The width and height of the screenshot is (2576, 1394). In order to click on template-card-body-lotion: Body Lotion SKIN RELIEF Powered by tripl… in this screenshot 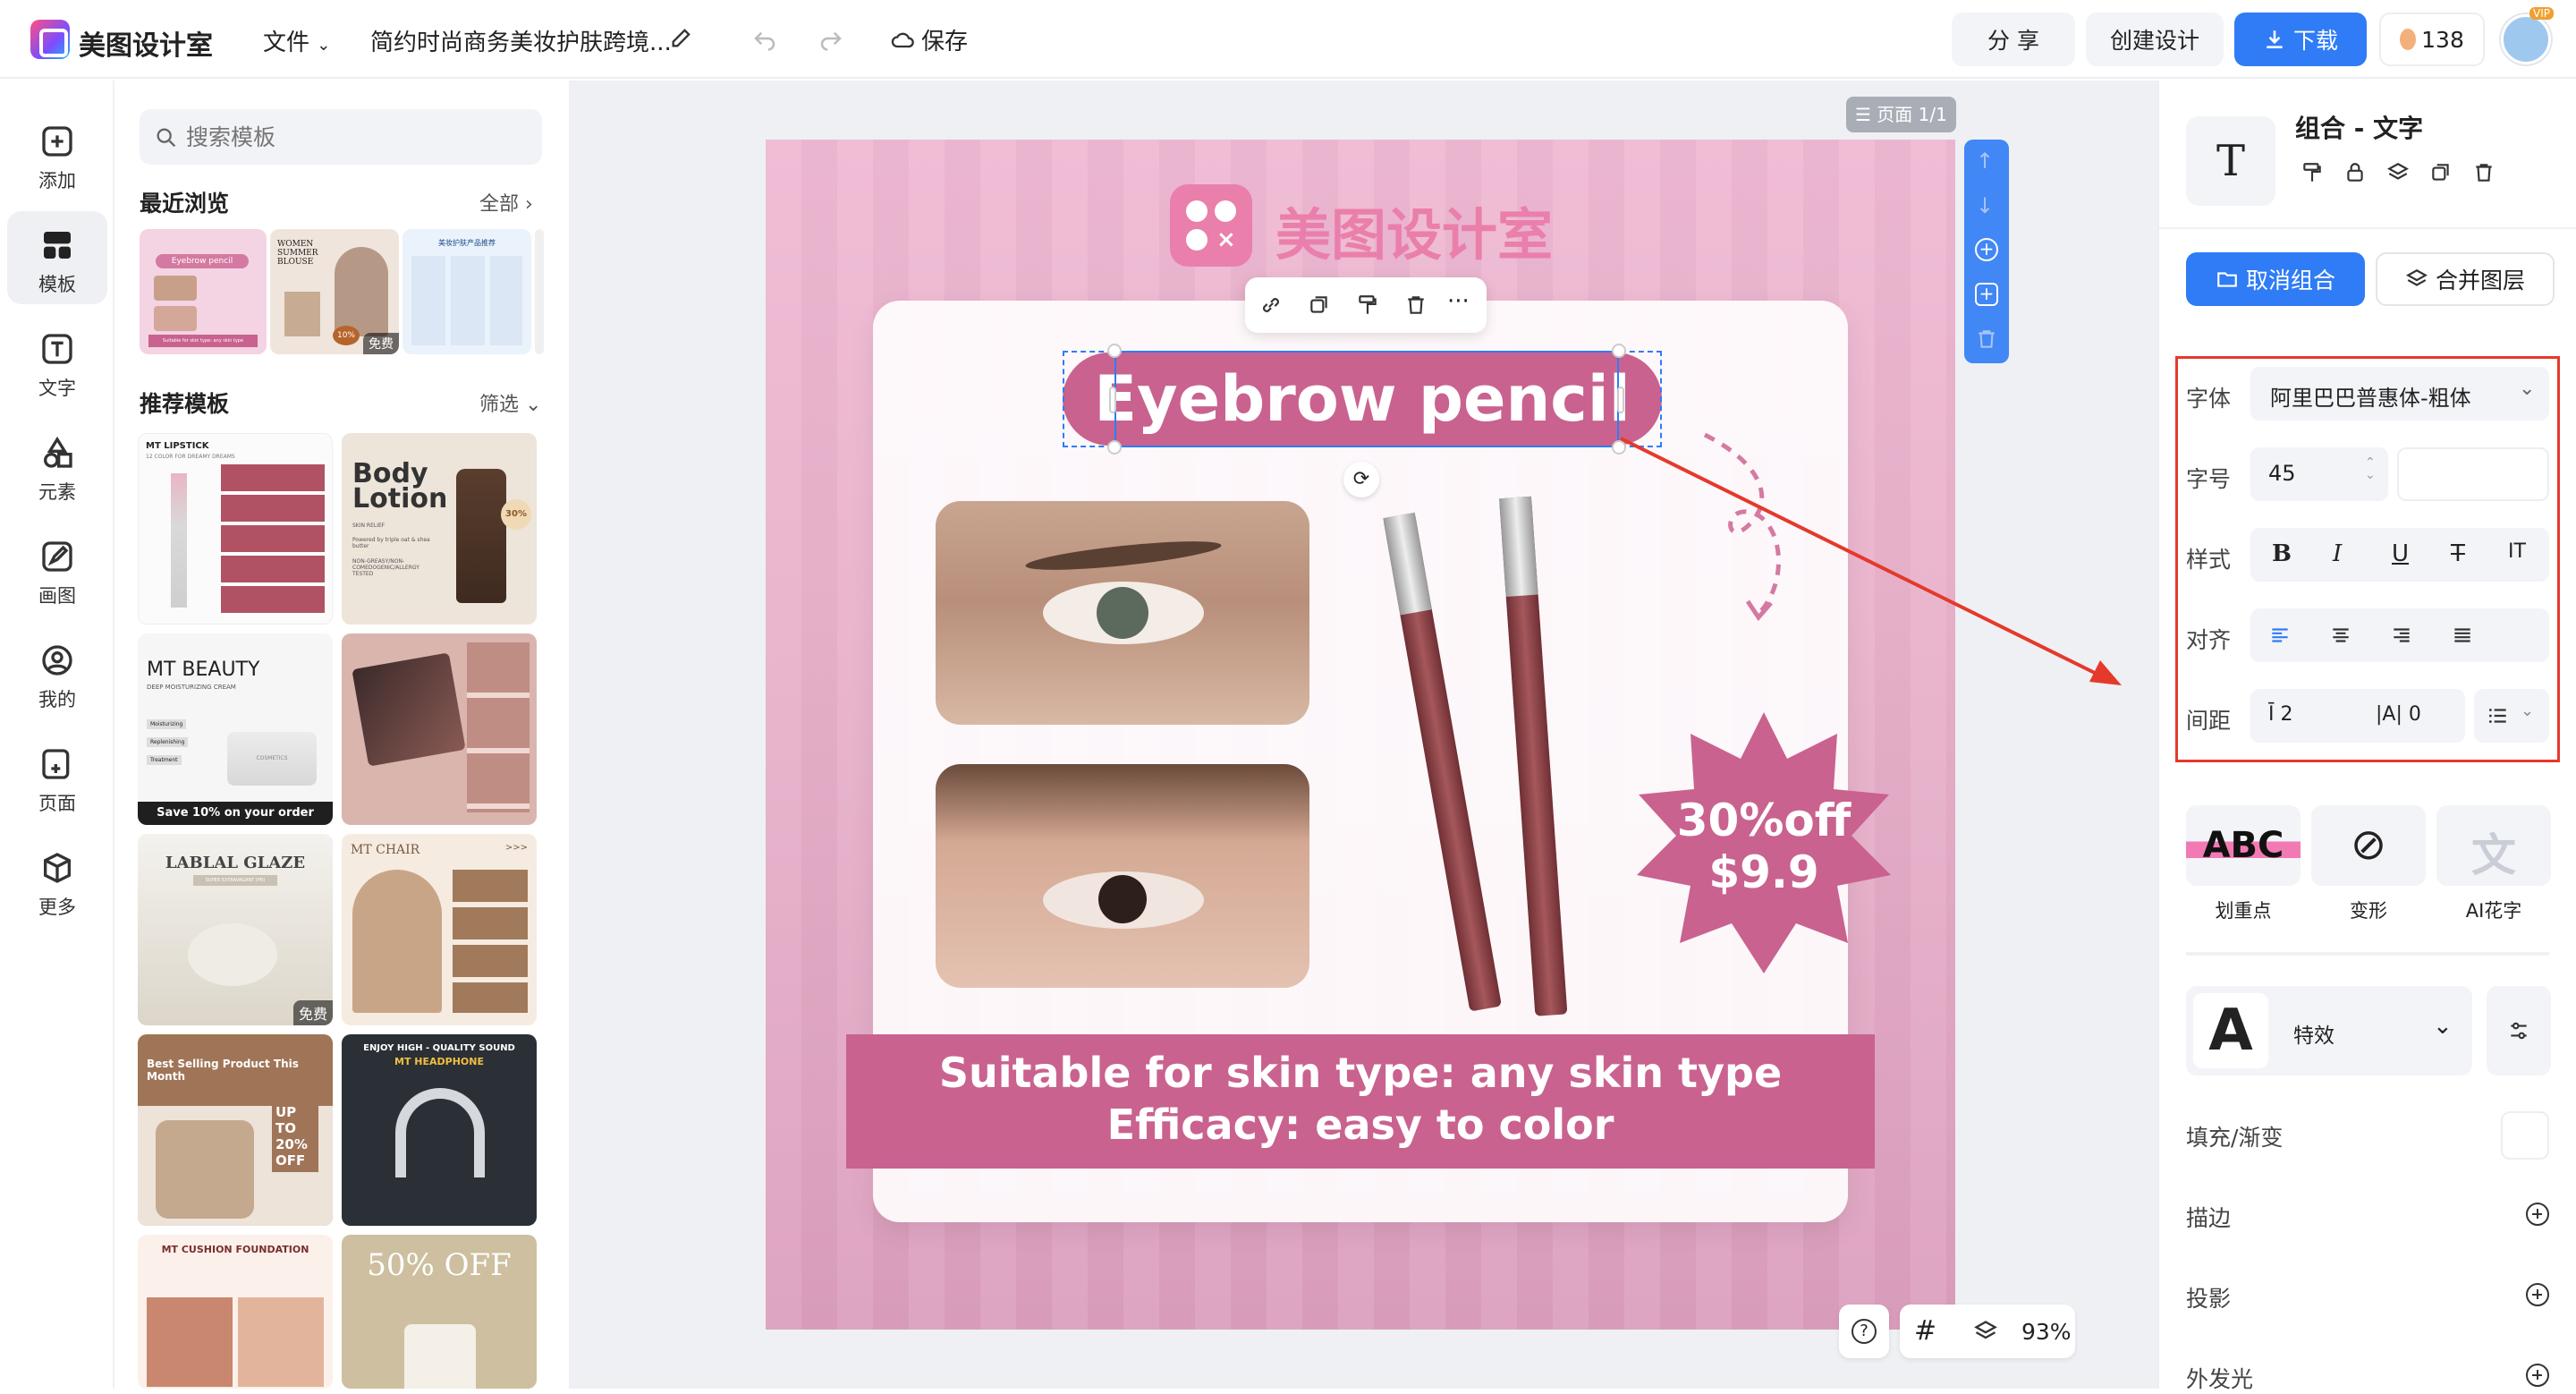, I will do `click(439, 529)`.